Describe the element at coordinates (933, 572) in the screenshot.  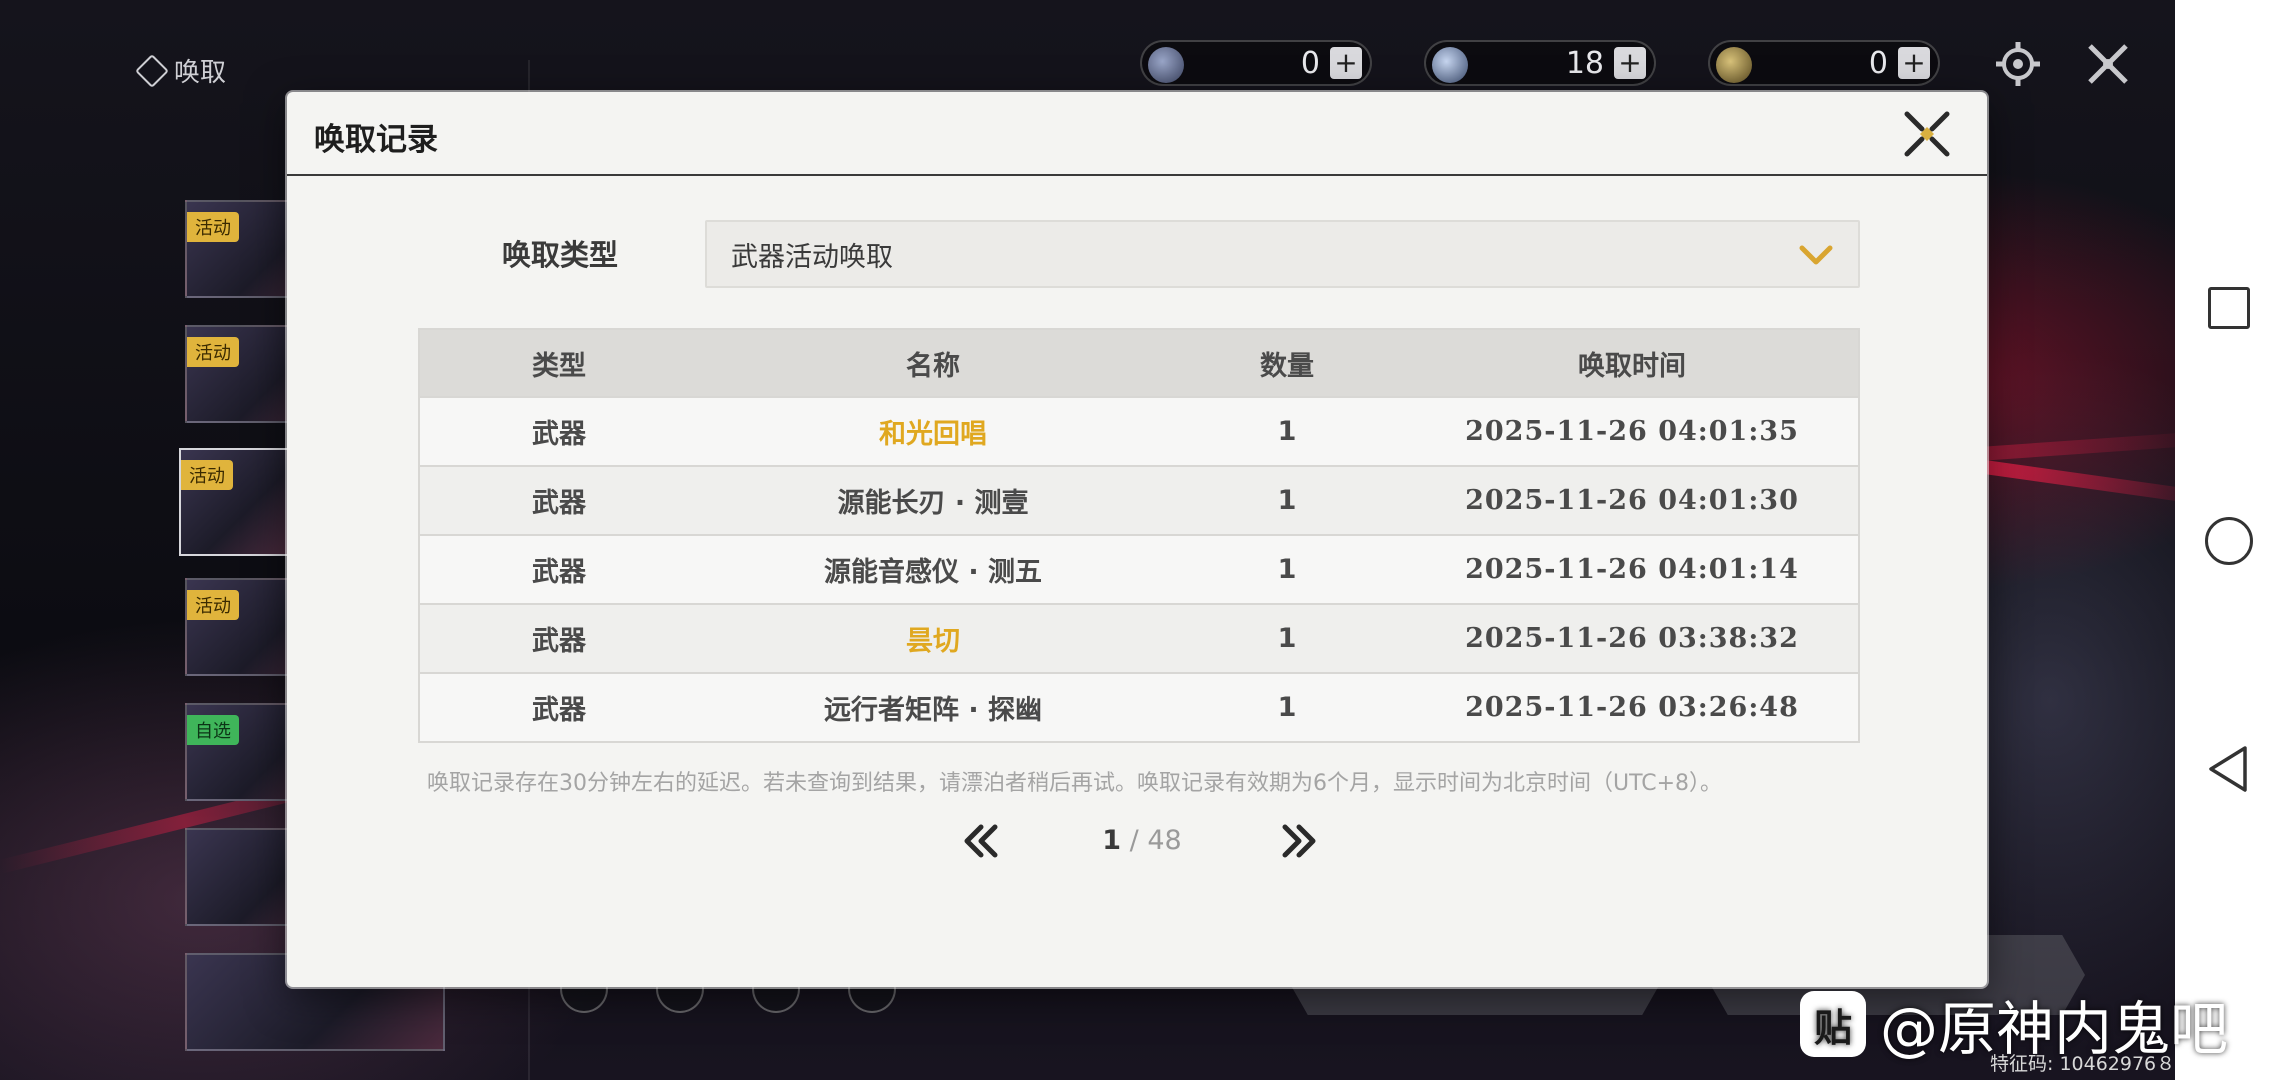
I see `row-name: 源能音感仪 · 测五` at that location.